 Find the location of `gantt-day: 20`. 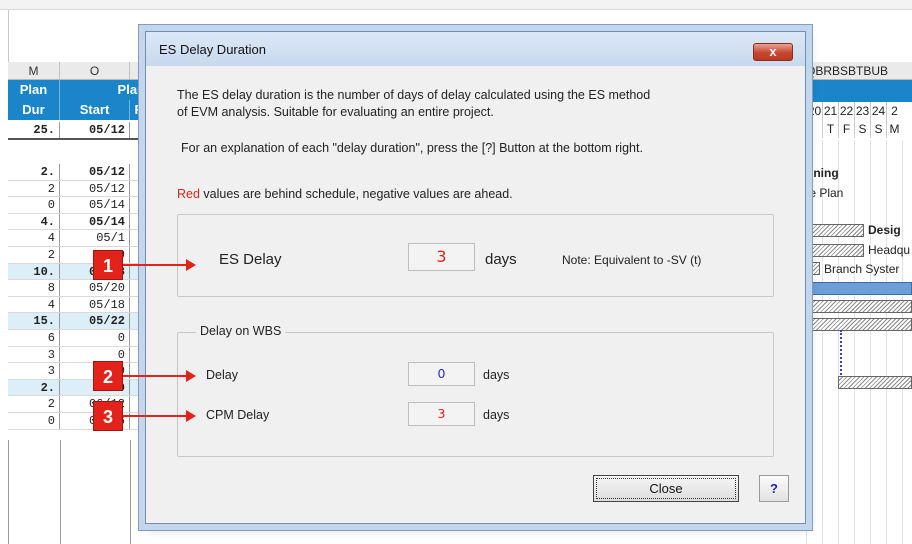

gantt-day: 20 is located at coordinates (814, 111).